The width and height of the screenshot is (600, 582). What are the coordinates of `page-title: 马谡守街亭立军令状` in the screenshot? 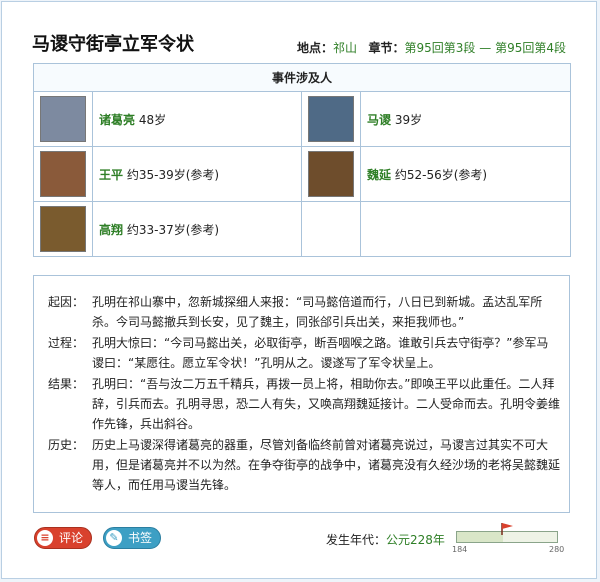 It's located at (113, 44).